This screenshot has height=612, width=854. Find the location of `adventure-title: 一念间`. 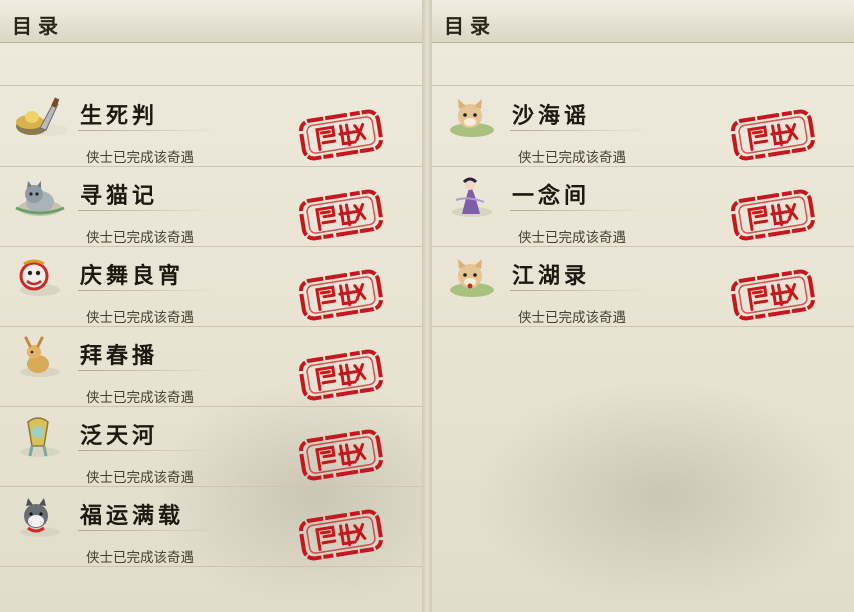

adventure-title: 一念间 is located at coordinates (551, 196).